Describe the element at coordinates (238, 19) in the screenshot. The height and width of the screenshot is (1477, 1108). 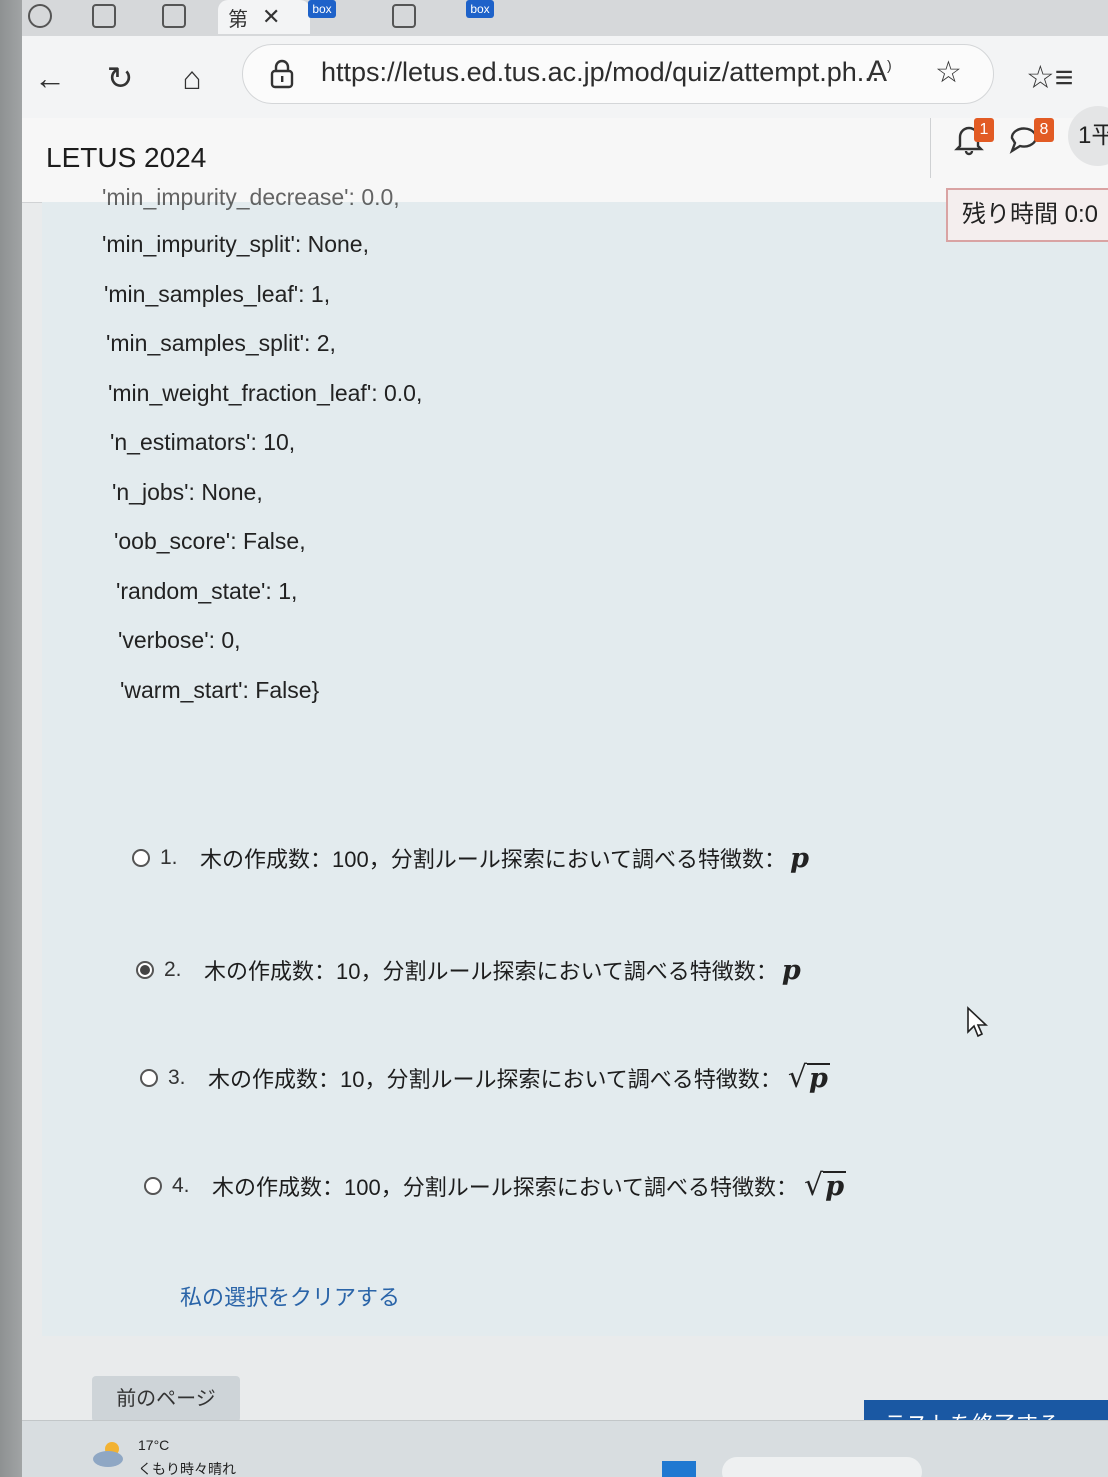
I see `tab-active-label: 第` at that location.